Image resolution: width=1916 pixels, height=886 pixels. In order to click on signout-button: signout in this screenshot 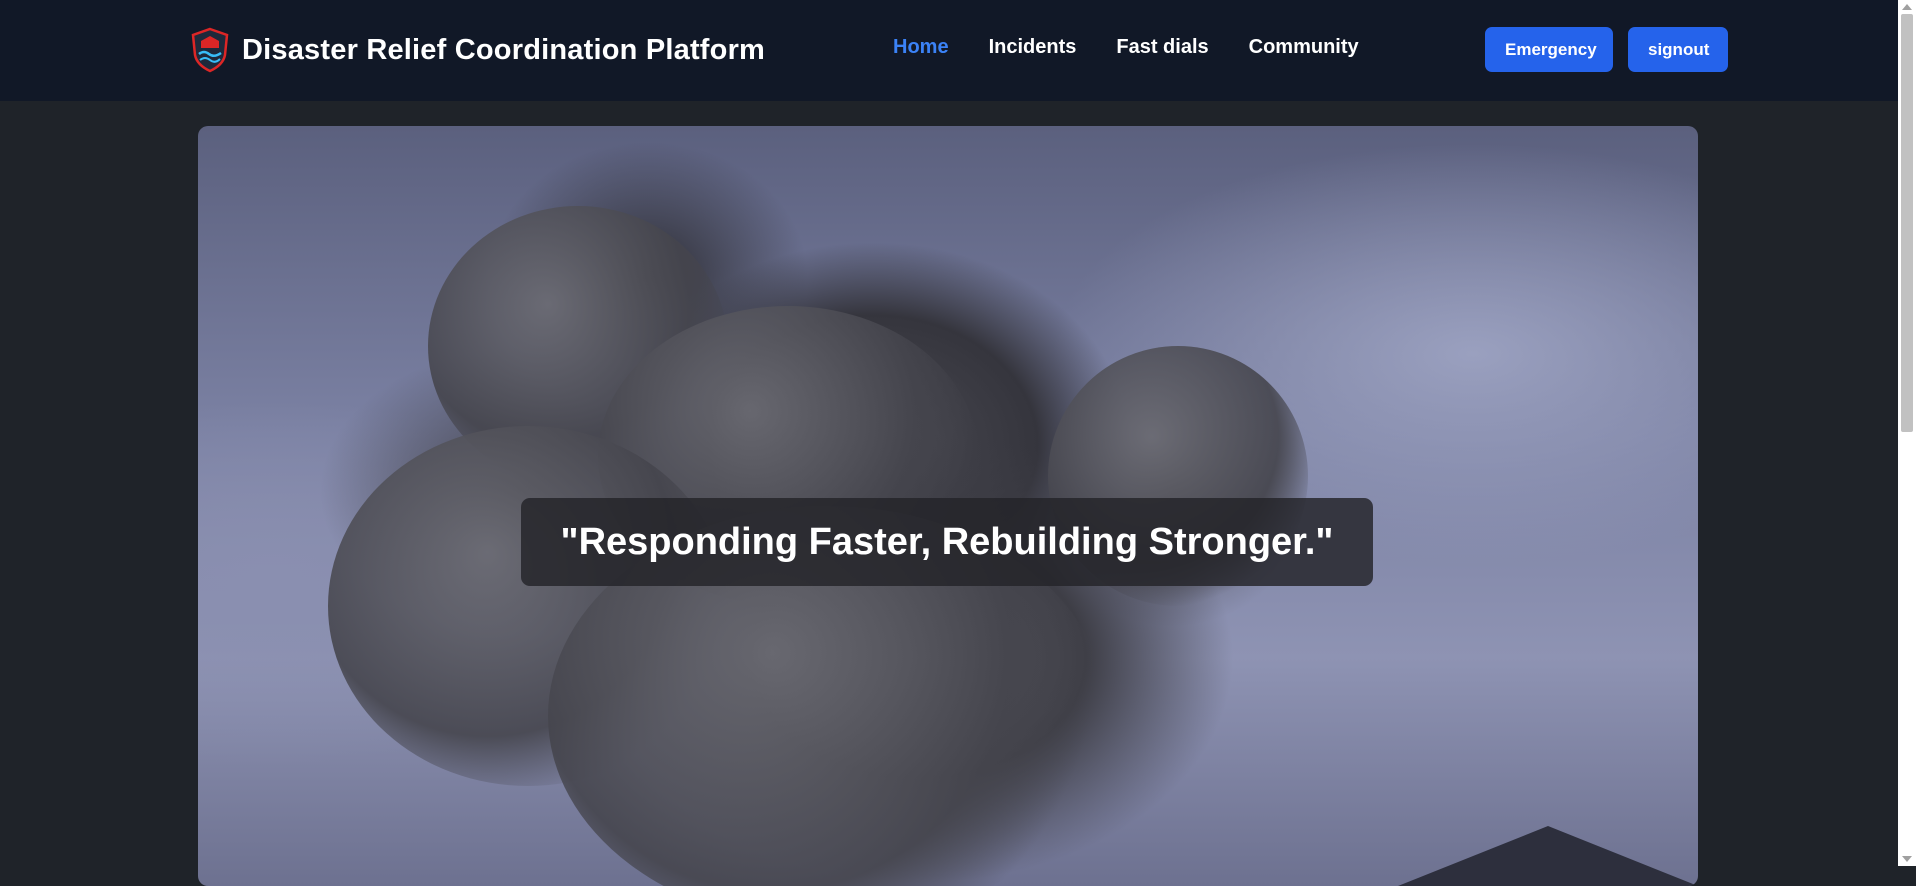, I will do `click(1678, 49)`.